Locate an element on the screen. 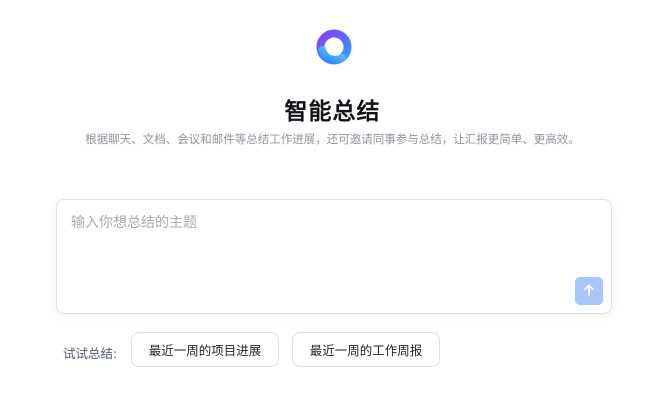  suggestion-chip-weekly-project-progress: 最近一周的项目进展 is located at coordinates (205, 349).